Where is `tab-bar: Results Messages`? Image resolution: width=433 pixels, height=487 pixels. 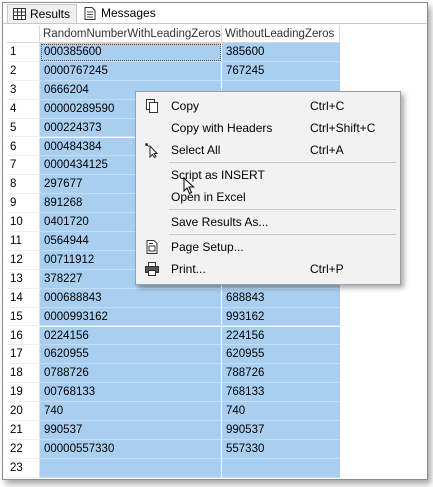 tab-bar: Results Messages is located at coordinates (215, 13).